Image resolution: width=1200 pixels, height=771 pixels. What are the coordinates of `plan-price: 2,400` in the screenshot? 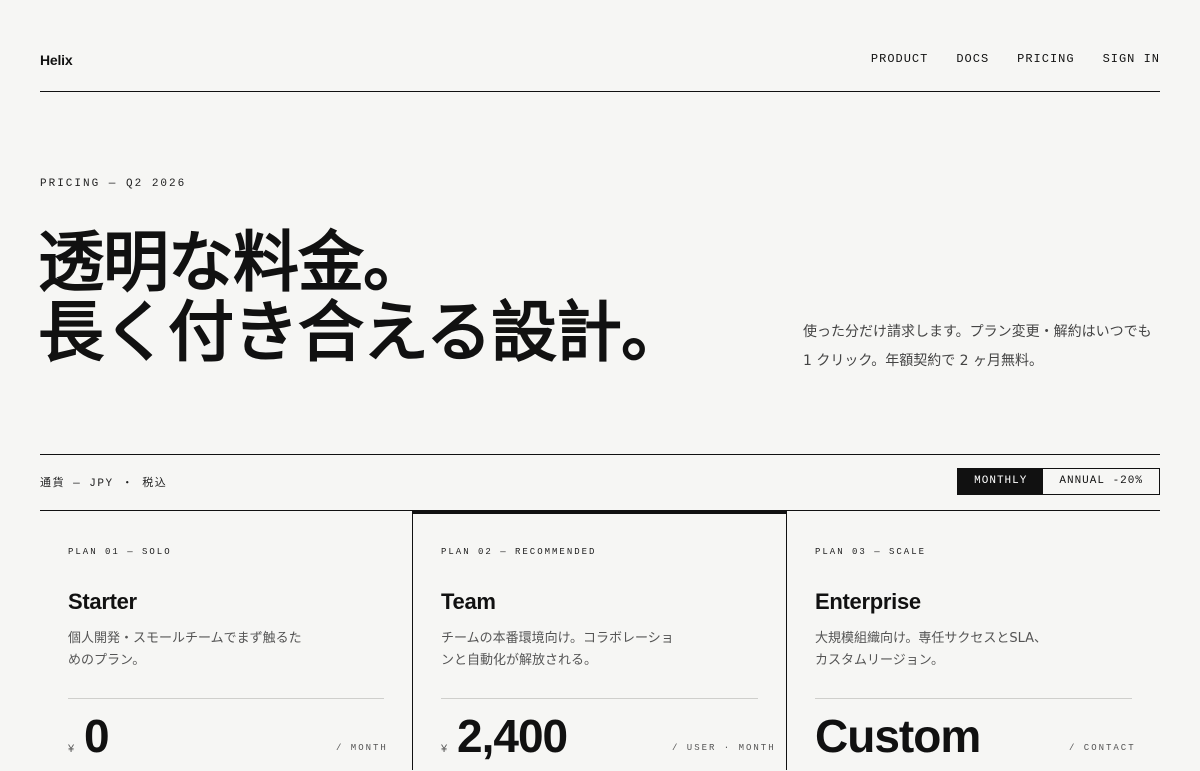 It's located at (512, 736).